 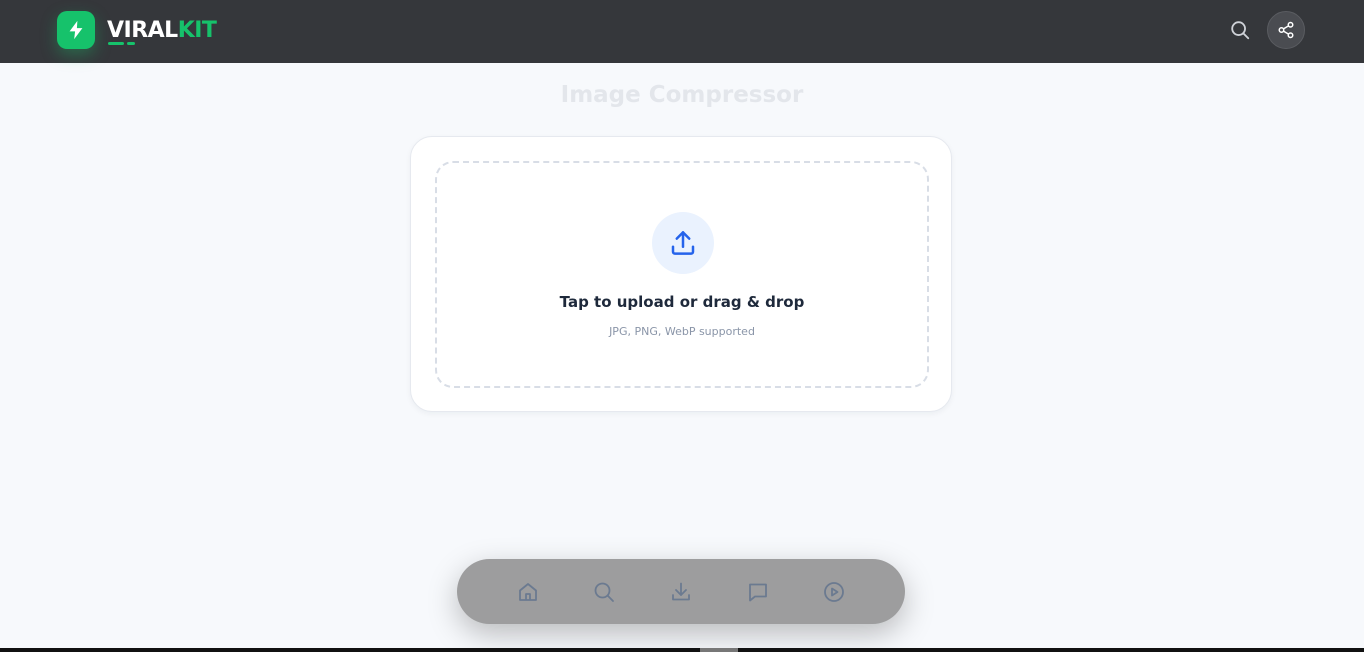 What do you see at coordinates (142, 30) in the screenshot?
I see `logo-text-primary: VIRAL` at bounding box center [142, 30].